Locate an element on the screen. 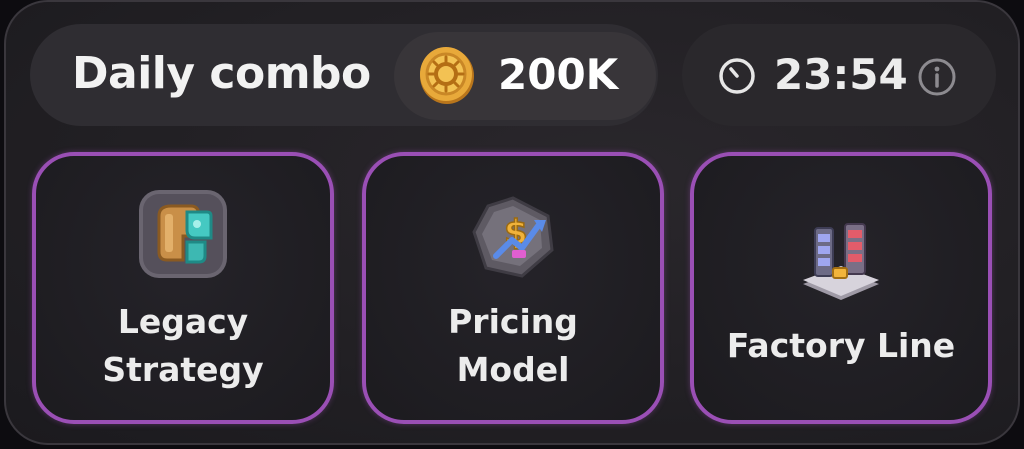 The height and width of the screenshot is (449, 1024). countdown-timer: 23:54 is located at coordinates (841, 74).